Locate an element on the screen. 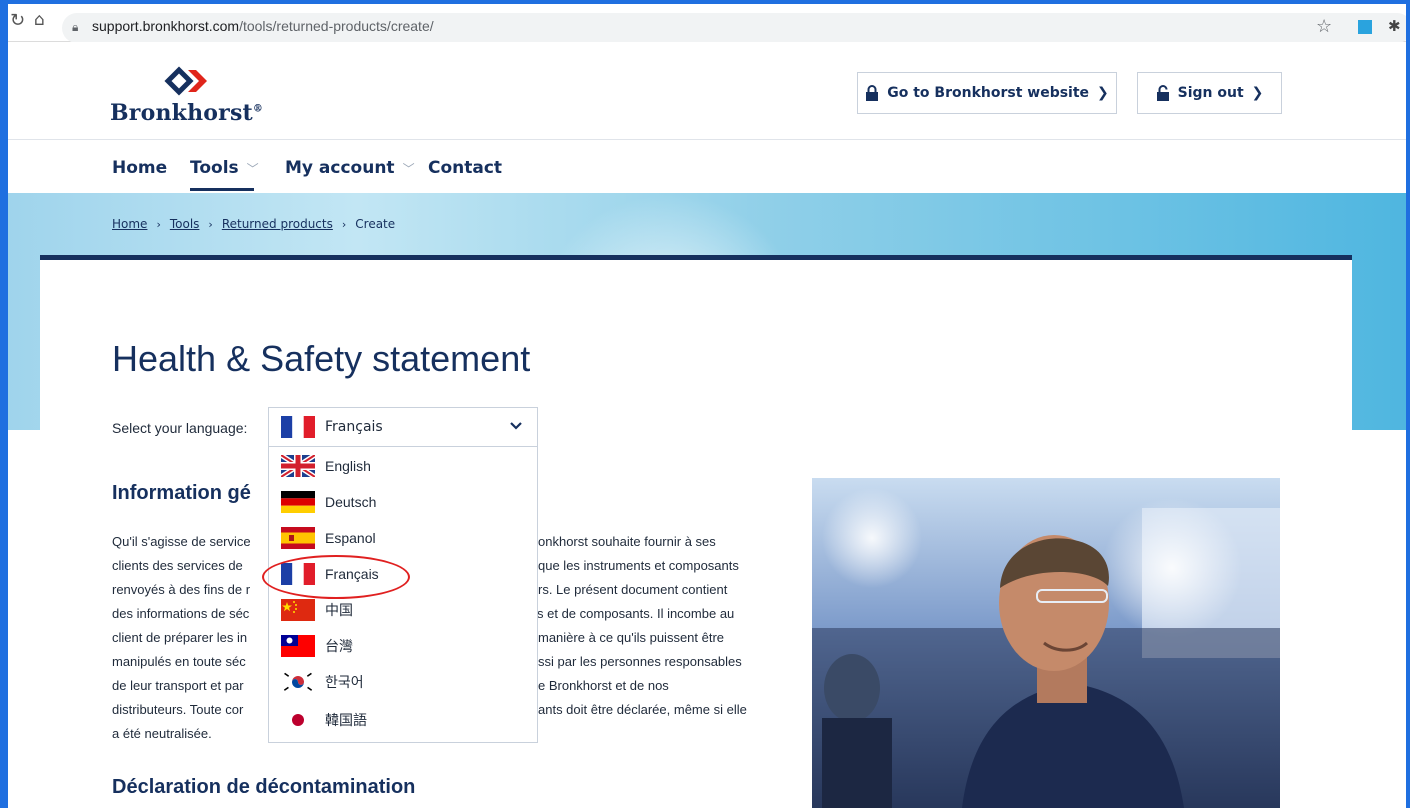 This screenshot has width=1410, height=808. info-paragraph-line: rs. Le présent document contient is located at coordinates (633, 589).